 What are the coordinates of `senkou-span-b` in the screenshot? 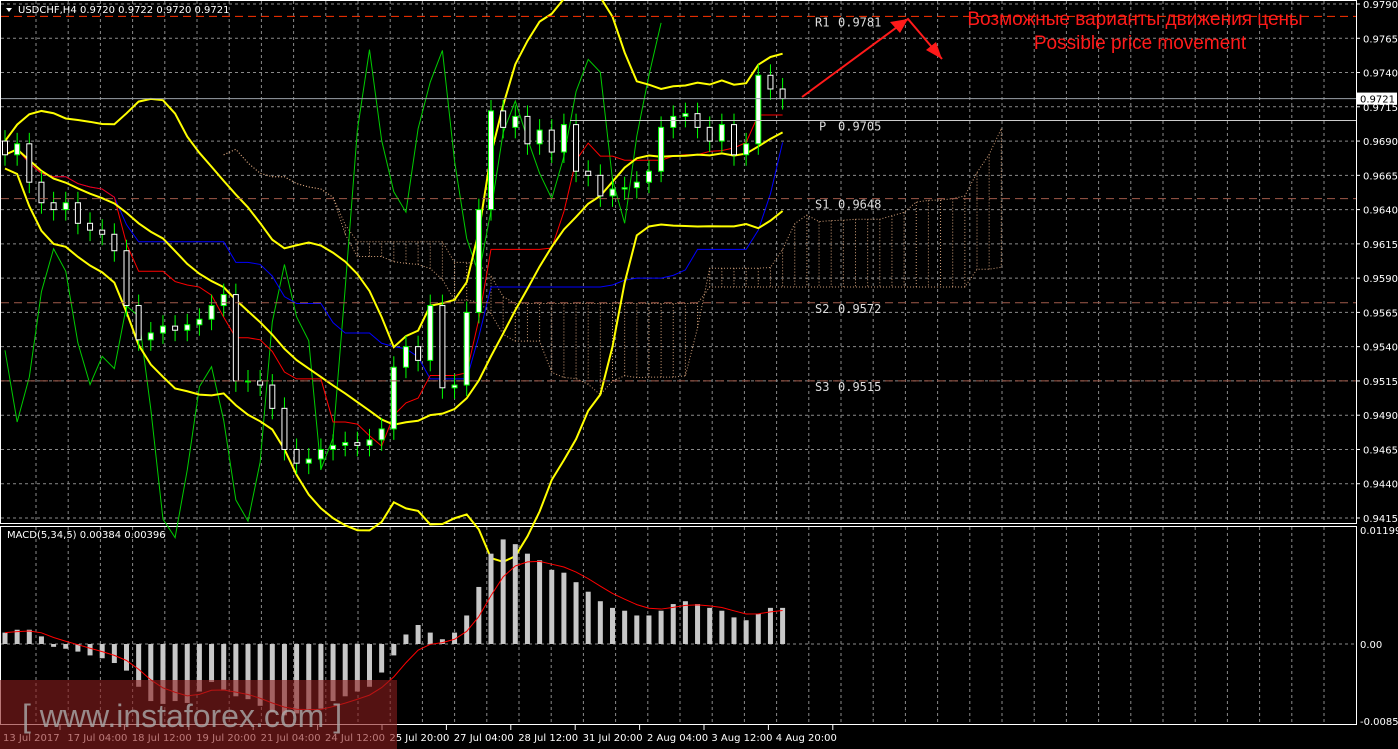 It's located at (612, 226).